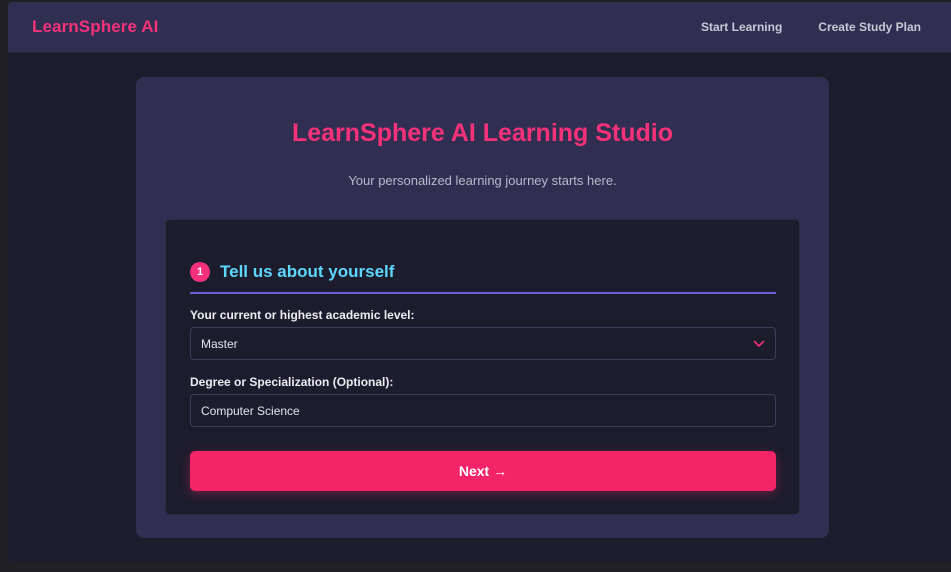 The height and width of the screenshot is (572, 951). What do you see at coordinates (483, 277) in the screenshot?
I see `step-header: 1 Tell us about yourself` at bounding box center [483, 277].